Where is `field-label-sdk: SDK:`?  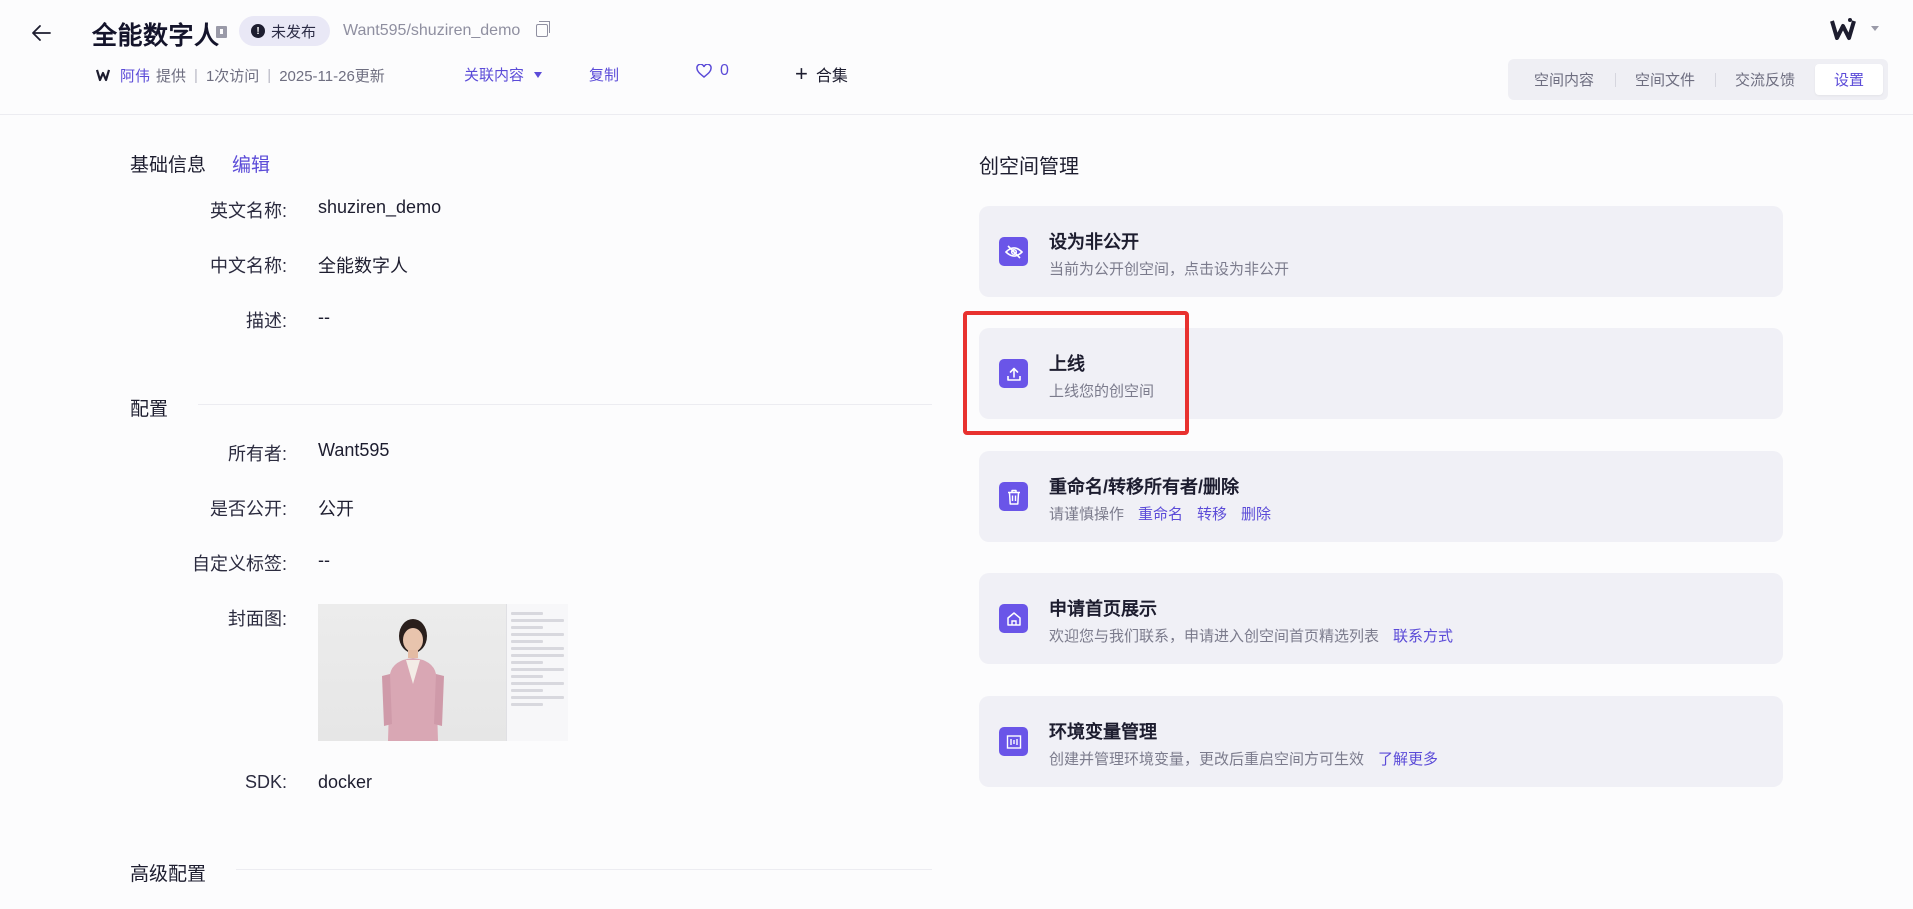 field-label-sdk: SDK: is located at coordinates (265, 782).